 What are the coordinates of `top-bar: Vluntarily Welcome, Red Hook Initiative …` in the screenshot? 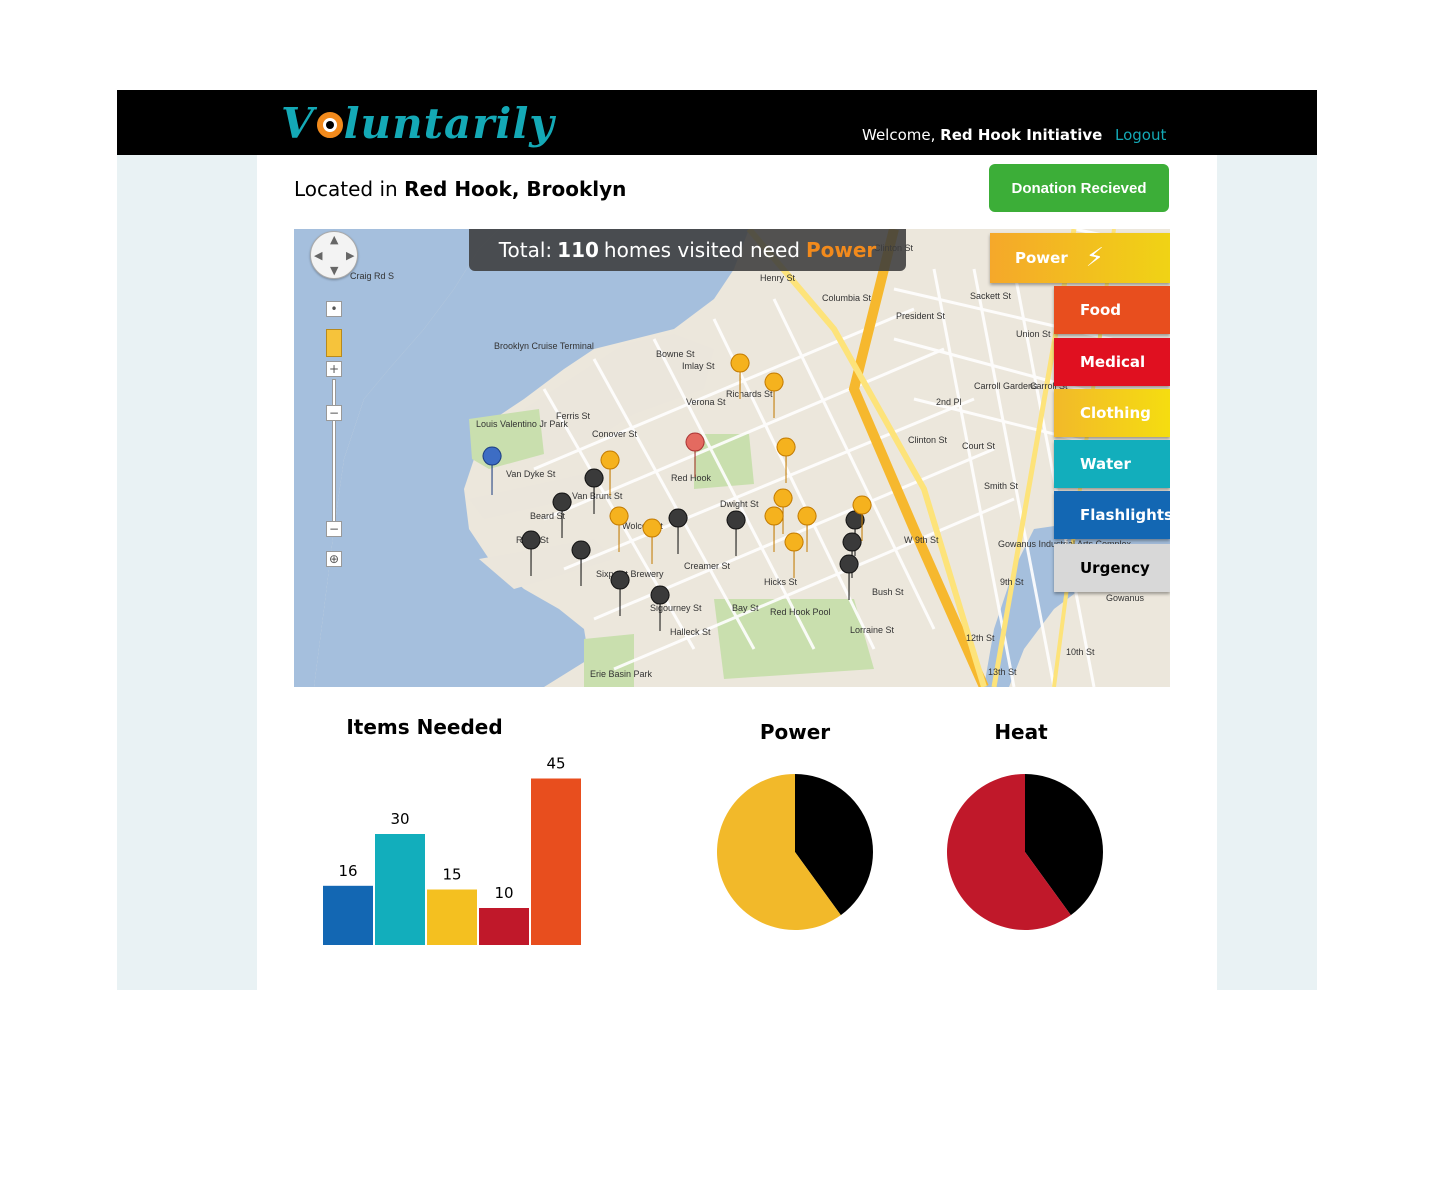 It's located at (717, 122).